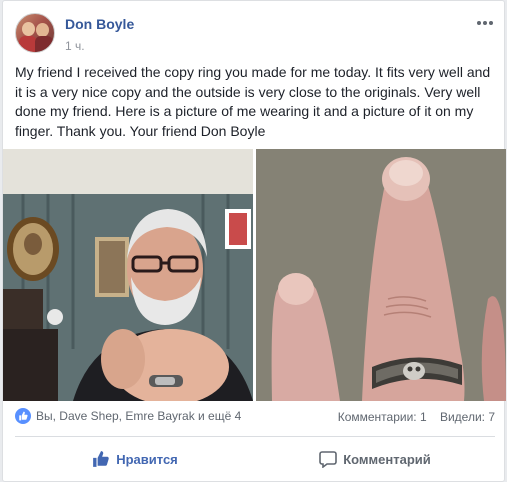 The width and height of the screenshot is (507, 482). What do you see at coordinates (75, 46) in the screenshot?
I see `post-timestamp: 1 ч.` at bounding box center [75, 46].